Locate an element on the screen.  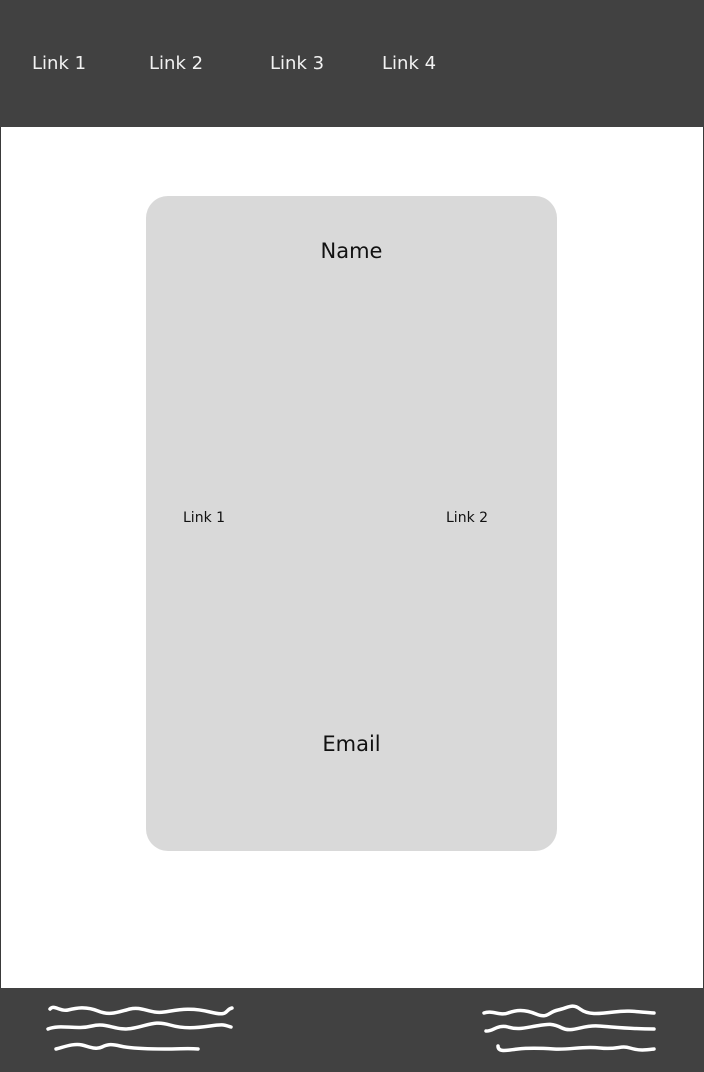
nav-link-3: Link 3 is located at coordinates (297, 64).